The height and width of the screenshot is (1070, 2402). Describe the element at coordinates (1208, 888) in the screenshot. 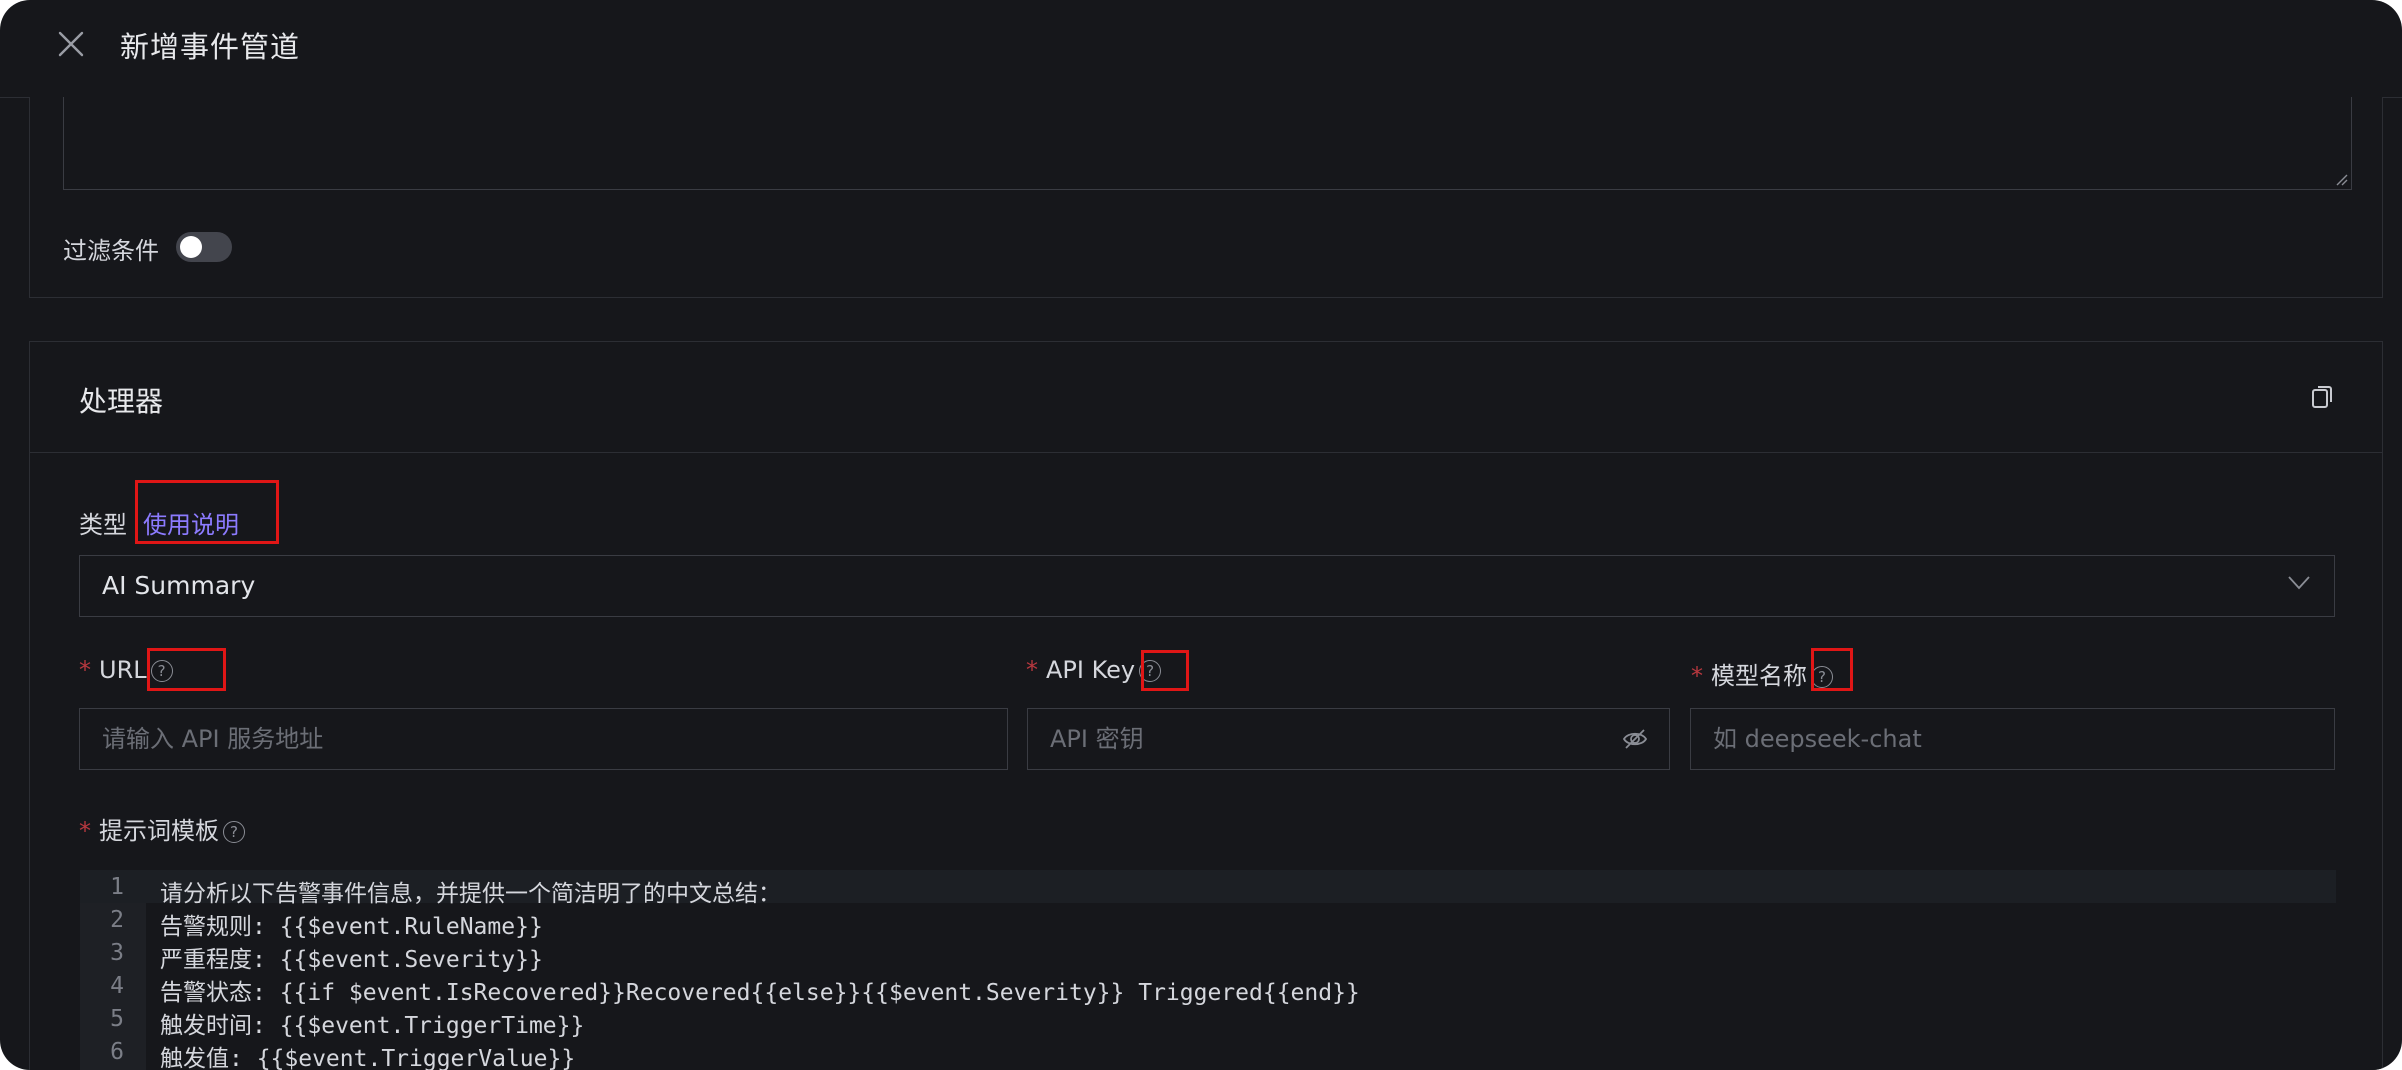

I see `code-line: 1 请分析以下告警事件信息，并提供一个简洁明了的中文总结：` at that location.